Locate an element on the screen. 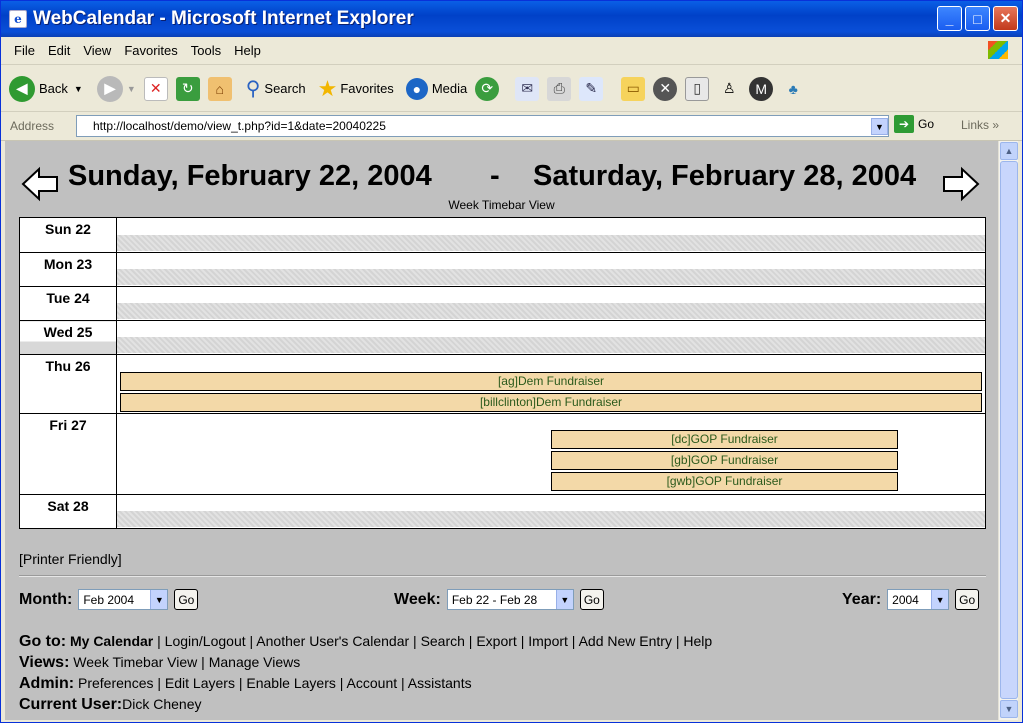  minimize-icon: _ is located at coordinates (949, 18).